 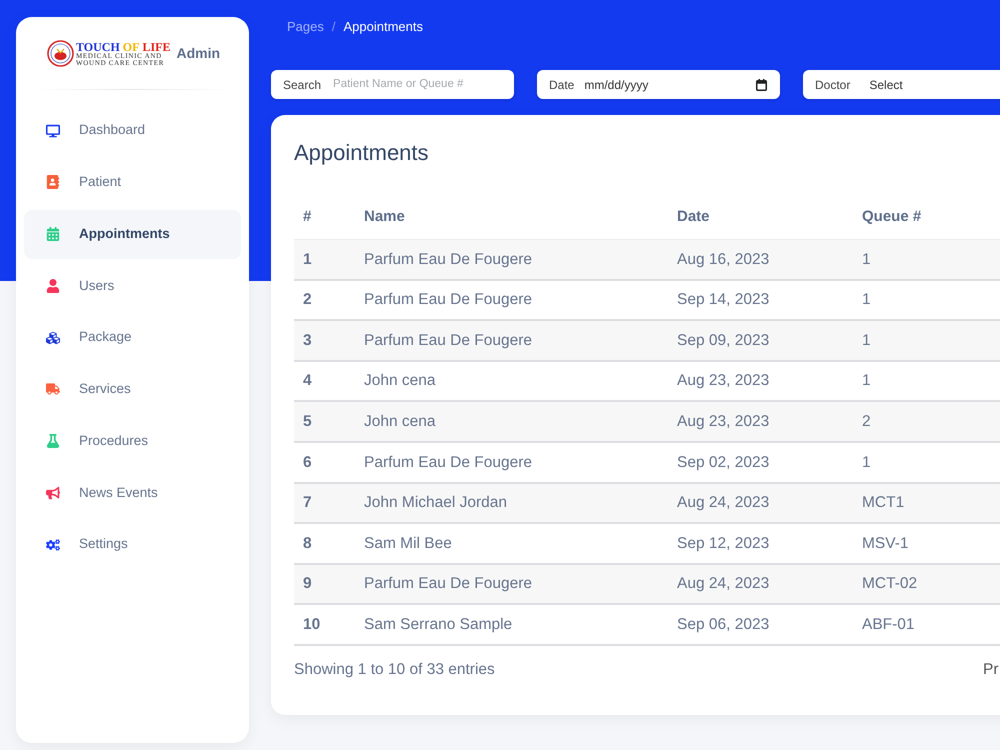 I want to click on pagination-link: Pr, so click(x=990, y=670).